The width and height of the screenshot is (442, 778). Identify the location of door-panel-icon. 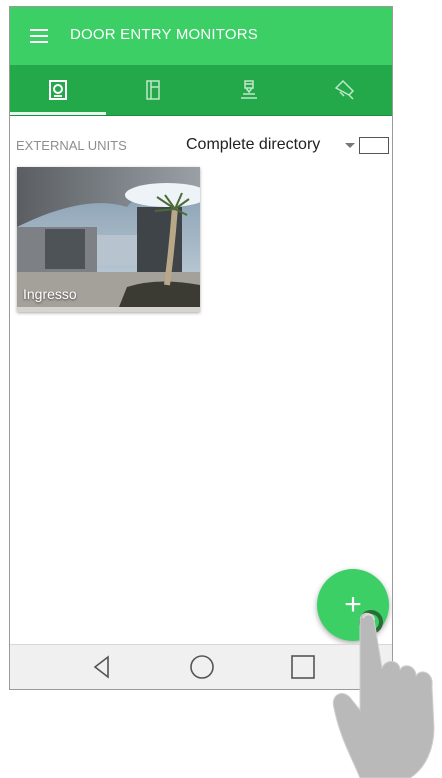
(57, 90).